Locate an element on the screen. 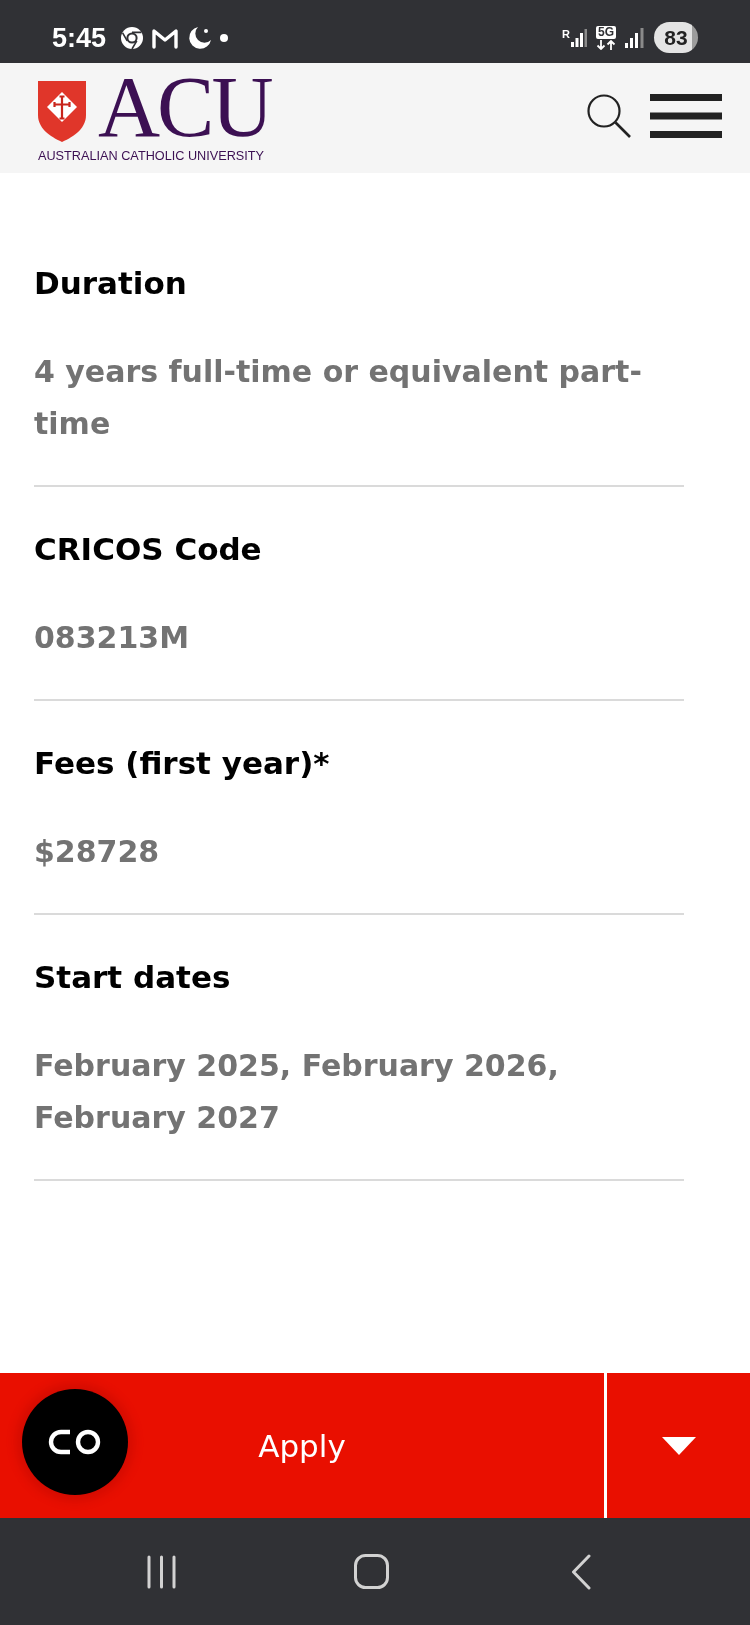 This screenshot has width=750, height=1625. logo-tagline: AUSTRALIAN CATHOLIC UNIVERSITY is located at coordinates (154, 156).